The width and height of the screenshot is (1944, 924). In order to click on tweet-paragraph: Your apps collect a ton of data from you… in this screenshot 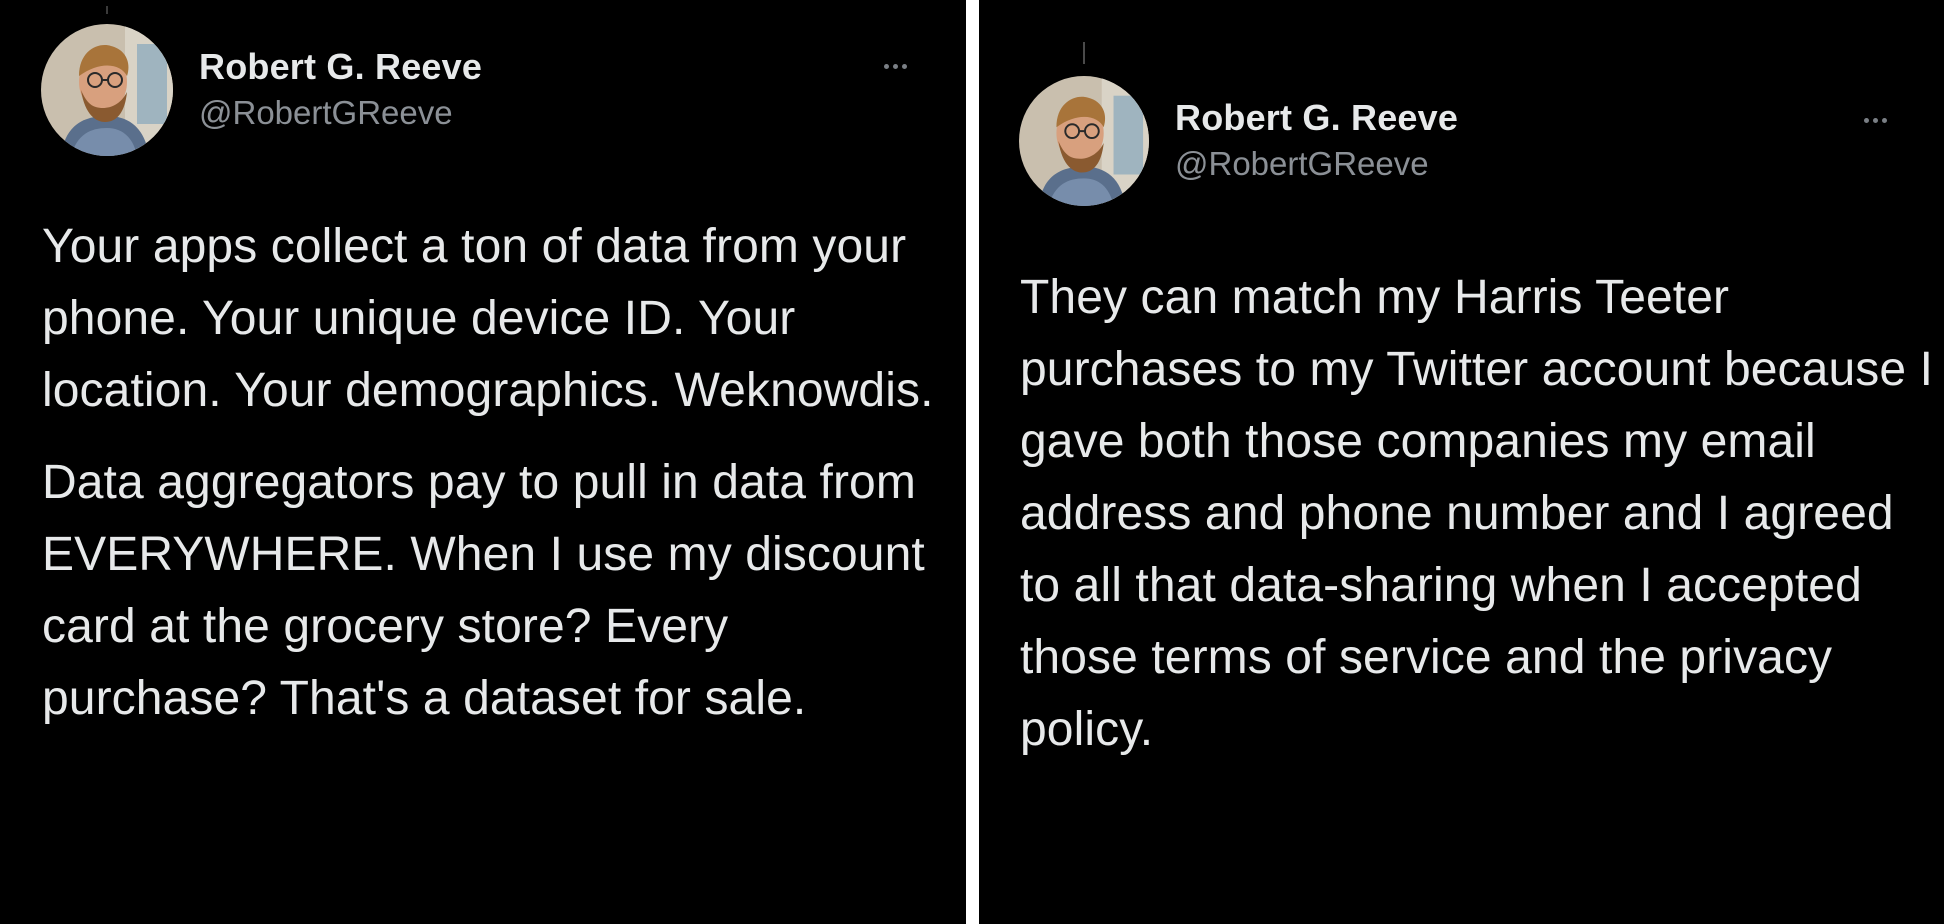, I will do `click(488, 318)`.